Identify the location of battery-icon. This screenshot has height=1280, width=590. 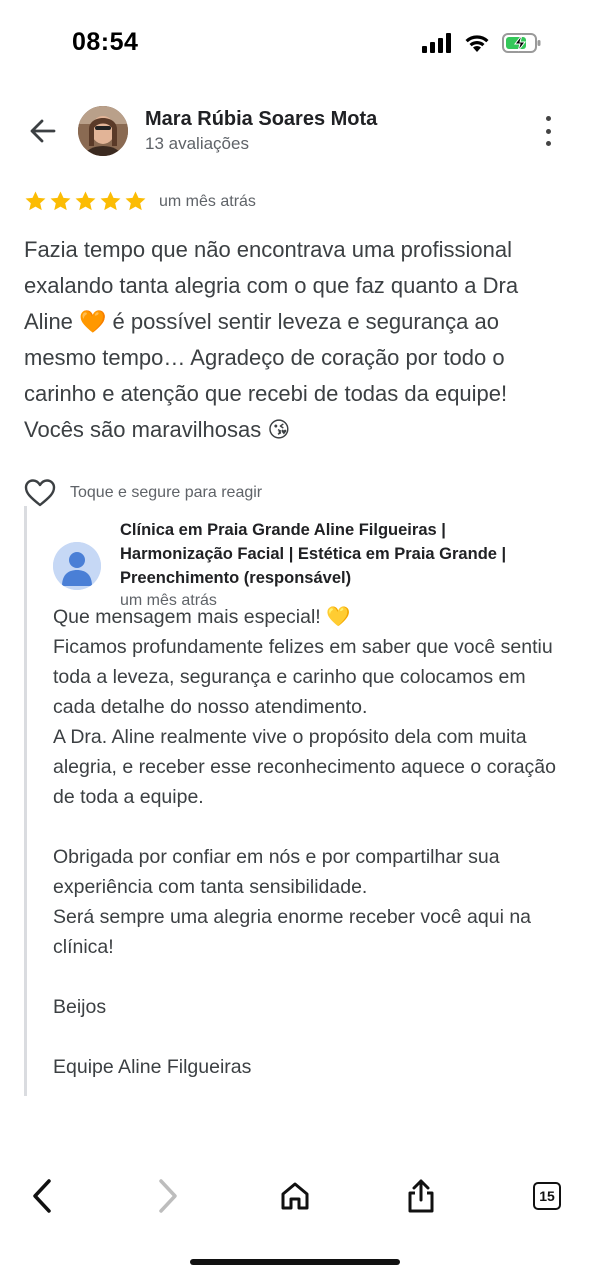
(521, 43).